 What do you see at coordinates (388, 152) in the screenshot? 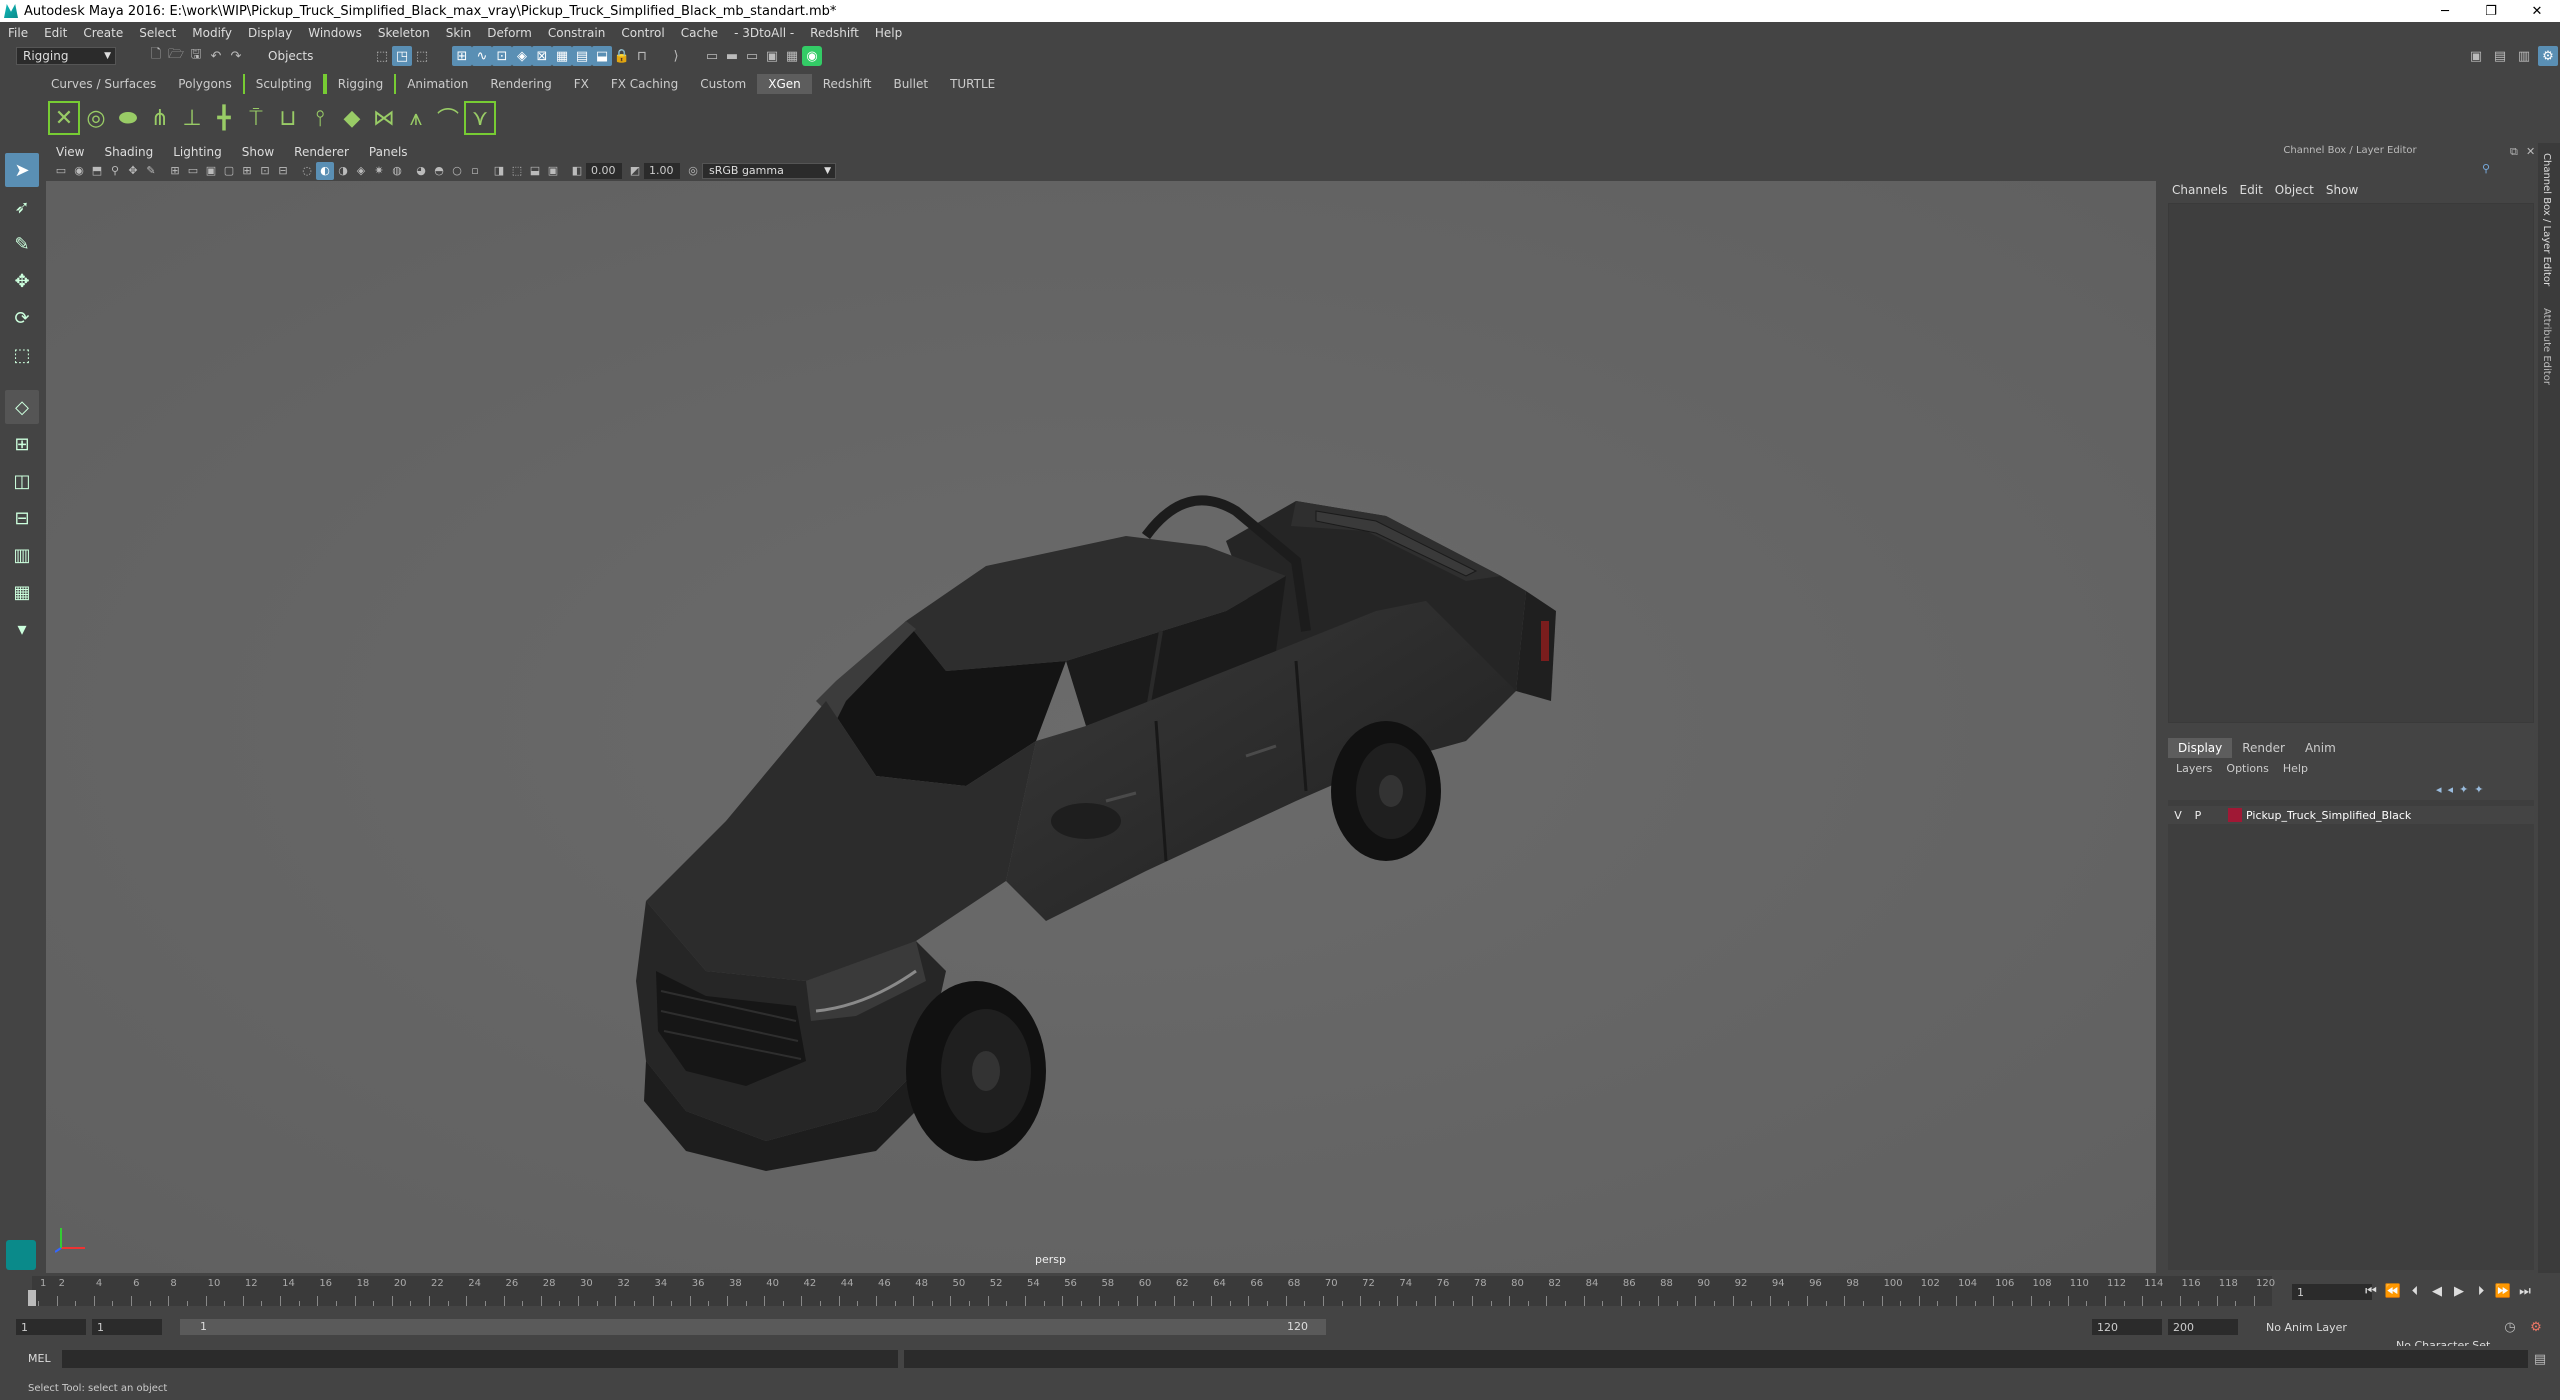
I see `viewport-menu-panels: Panels` at bounding box center [388, 152].